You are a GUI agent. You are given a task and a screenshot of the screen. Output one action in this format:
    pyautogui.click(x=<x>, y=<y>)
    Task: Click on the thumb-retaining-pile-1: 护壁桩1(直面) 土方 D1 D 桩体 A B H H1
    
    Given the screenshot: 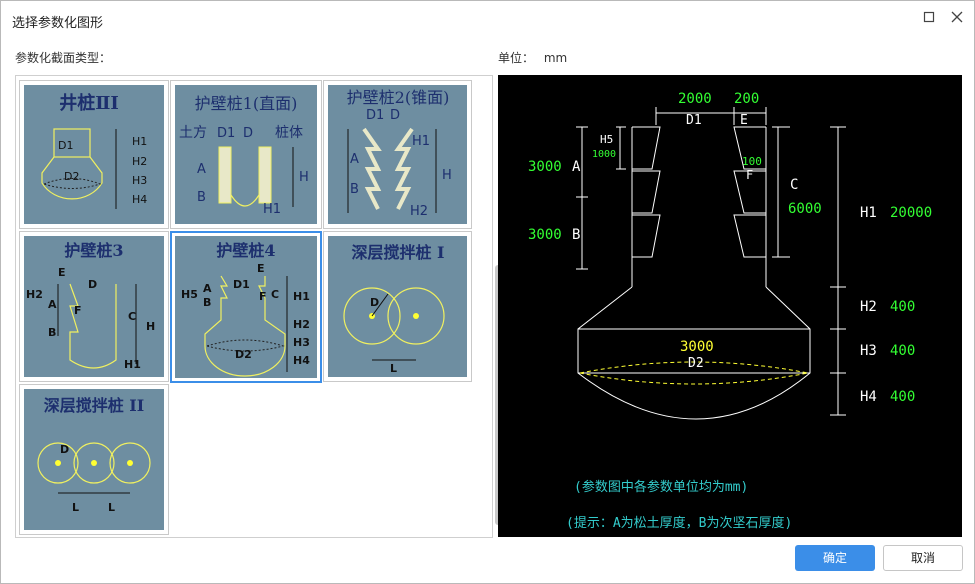 What is the action you would take?
    pyautogui.click(x=246, y=154)
    